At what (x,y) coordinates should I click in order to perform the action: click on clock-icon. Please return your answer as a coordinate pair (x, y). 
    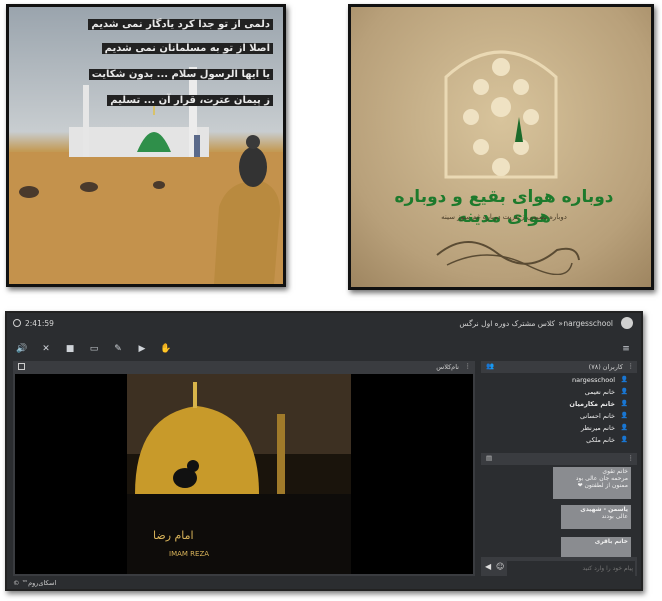
    Looking at the image, I should click on (17, 323).